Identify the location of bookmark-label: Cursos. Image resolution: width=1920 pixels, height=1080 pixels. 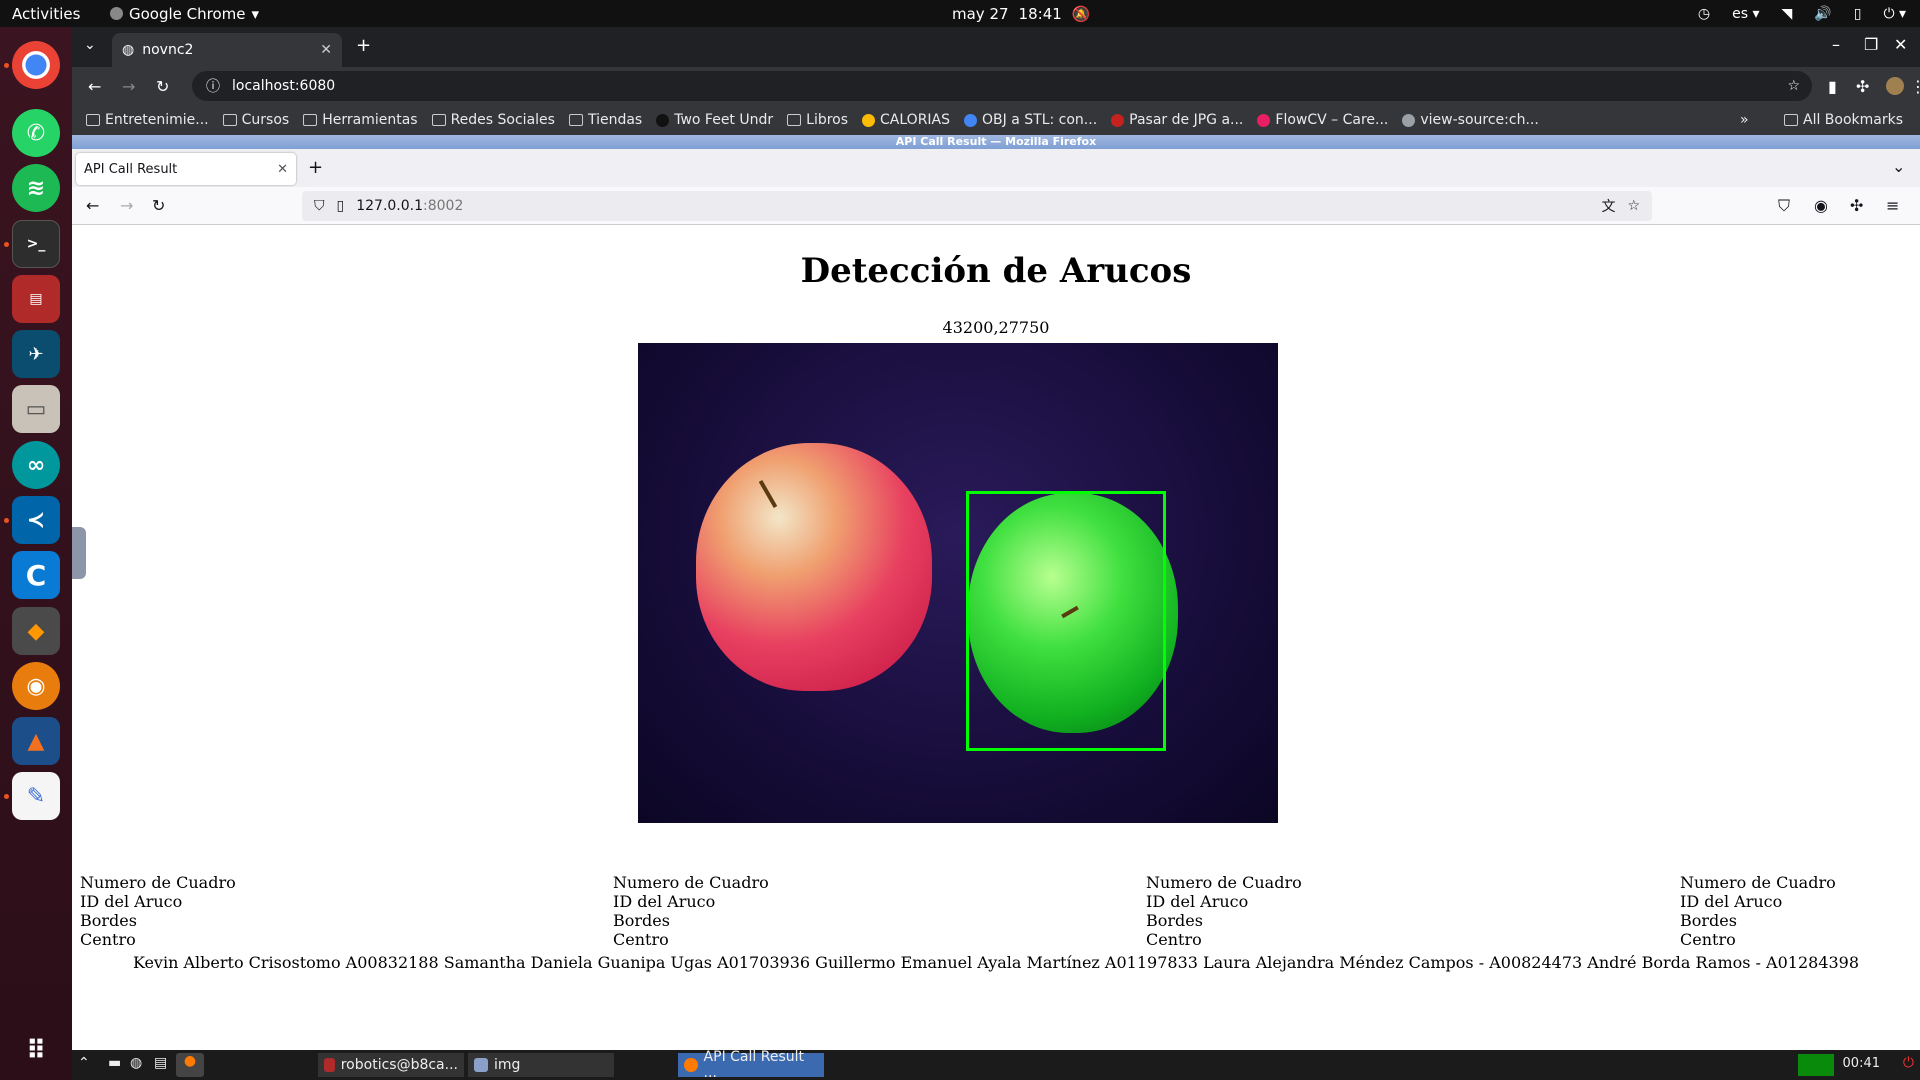
(265, 120).